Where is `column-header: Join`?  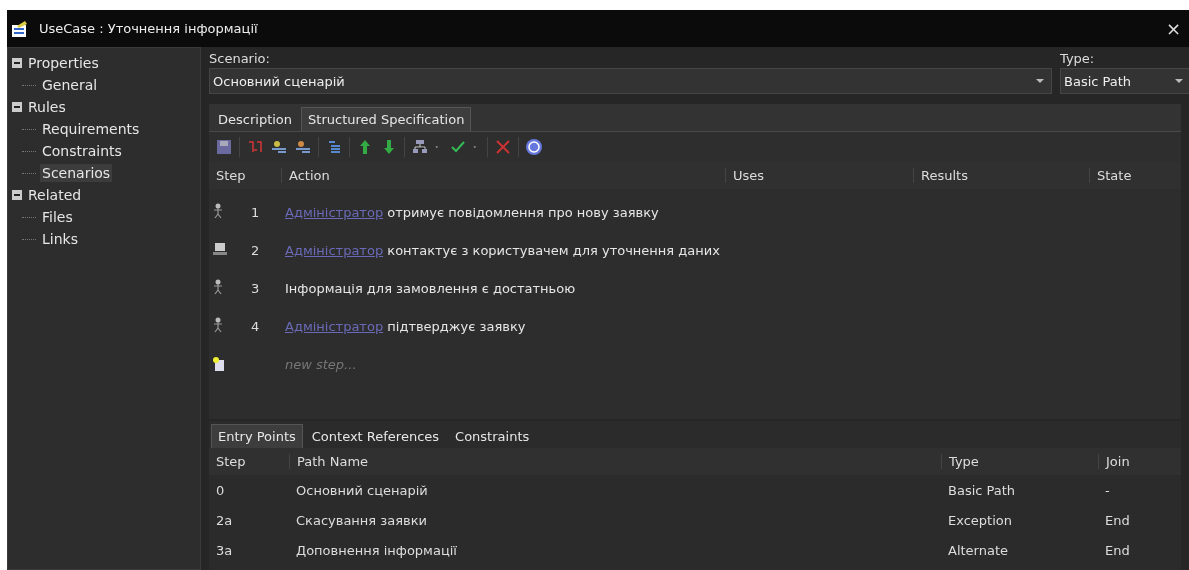
column-header: Join is located at coordinates (1139, 461).